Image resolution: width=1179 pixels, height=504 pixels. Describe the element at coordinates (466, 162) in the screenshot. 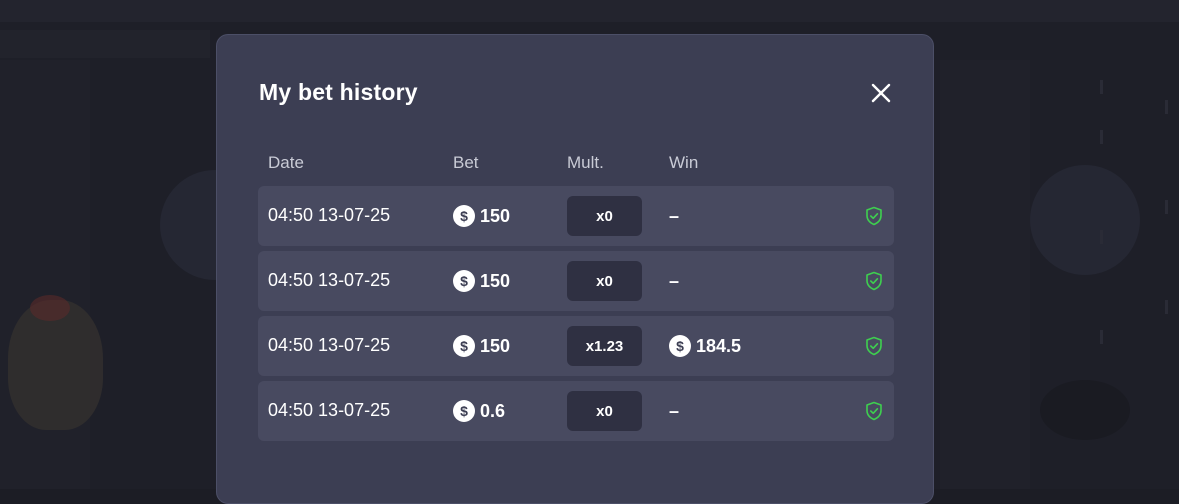

I see `column-header-bet: Bet` at that location.